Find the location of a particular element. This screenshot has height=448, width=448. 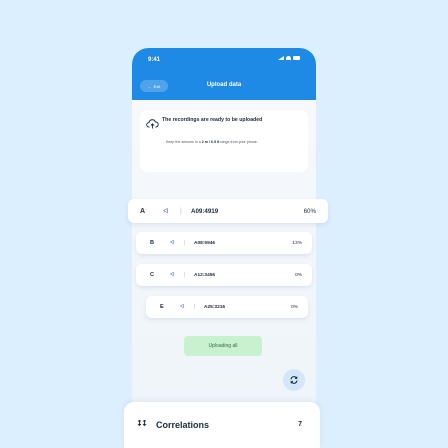

upload-progress: 60% is located at coordinates (309, 211).